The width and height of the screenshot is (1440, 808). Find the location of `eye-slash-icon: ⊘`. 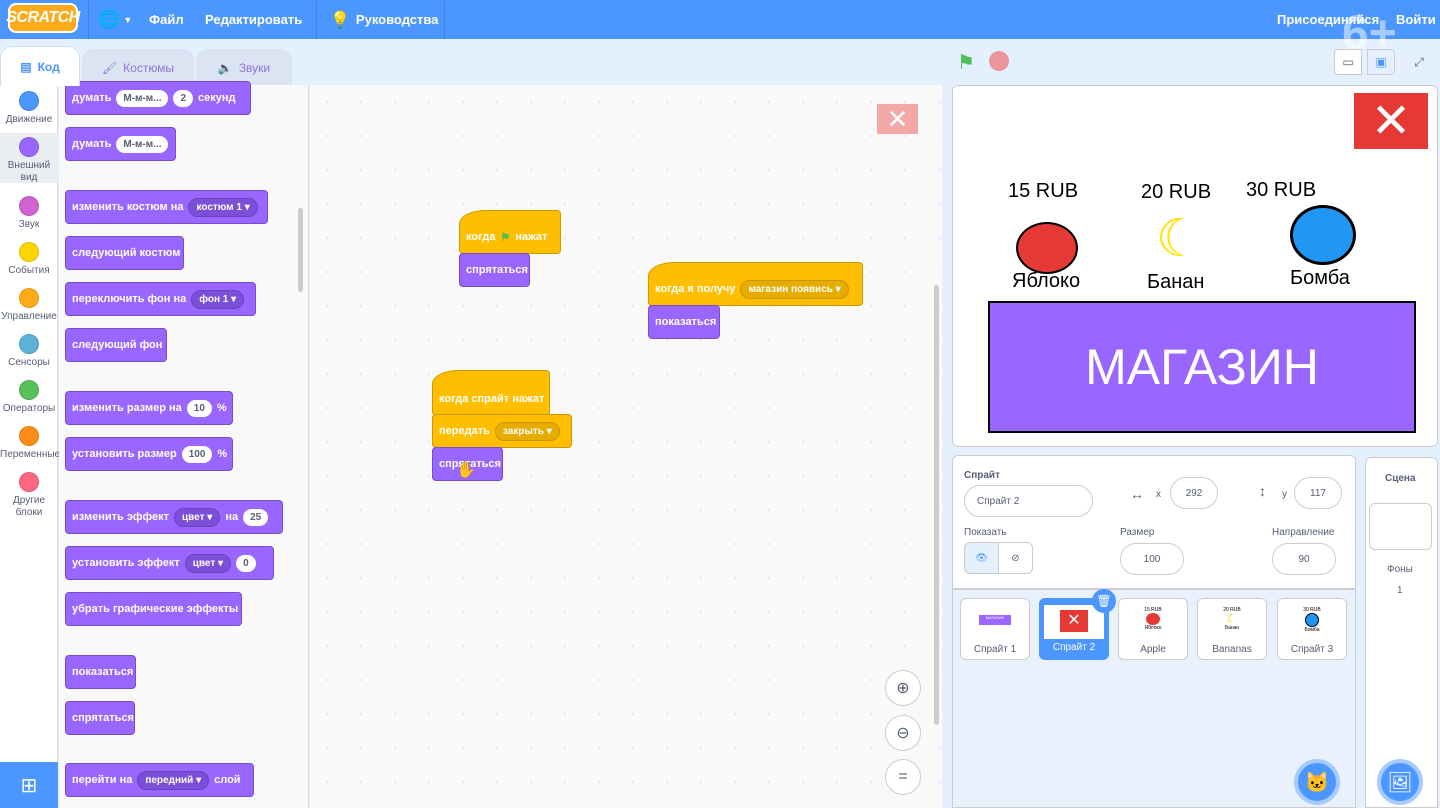

eye-slash-icon: ⊘ is located at coordinates (1015, 558).